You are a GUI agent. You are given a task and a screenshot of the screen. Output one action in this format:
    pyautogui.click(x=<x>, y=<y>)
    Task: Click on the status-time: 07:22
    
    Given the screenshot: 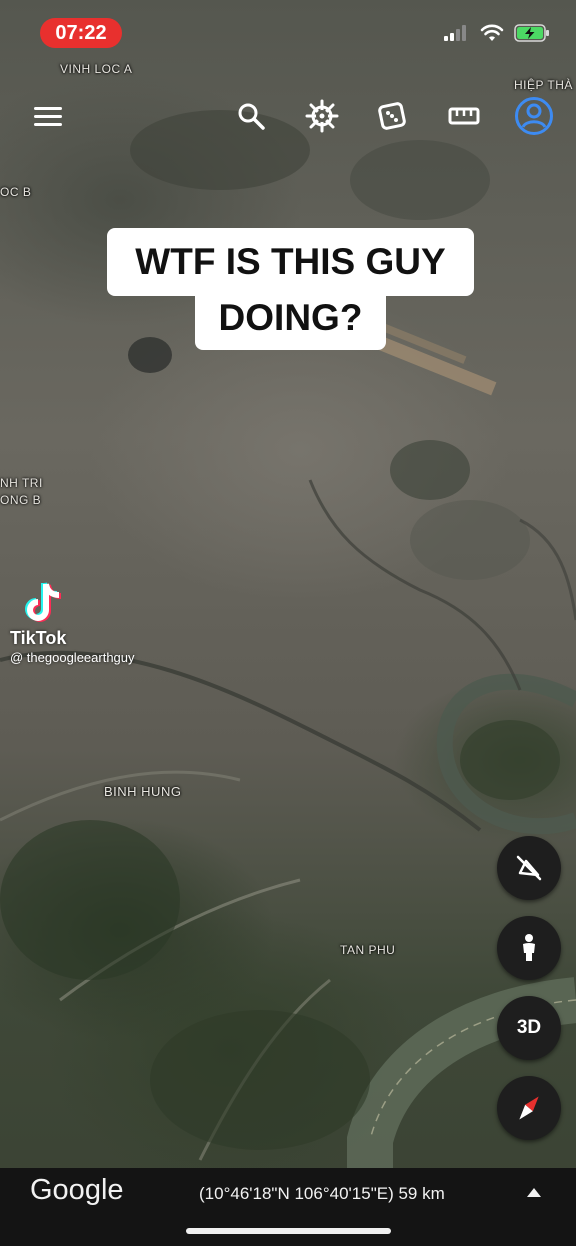 What is the action you would take?
    pyautogui.click(x=81, y=33)
    